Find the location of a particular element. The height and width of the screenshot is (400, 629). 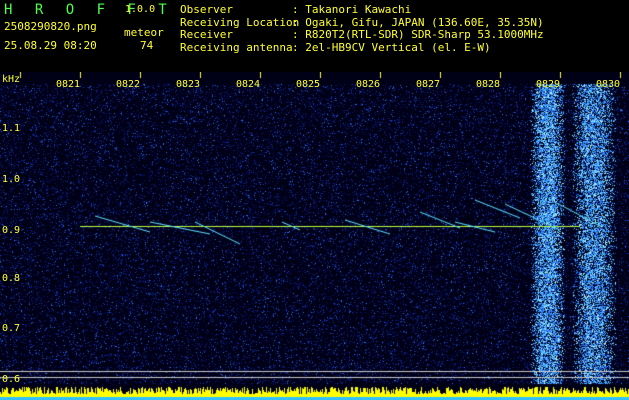

info-value: : 2el-HB9CV Vertical (el. E-W) is located at coordinates (391, 47).